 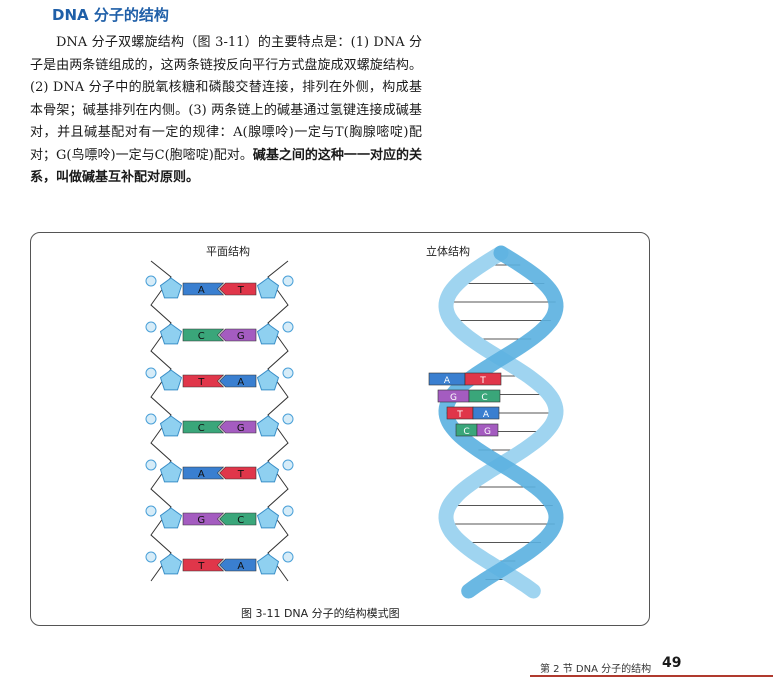 What do you see at coordinates (240, 520) in the screenshot?
I see `base-right-letter: C` at bounding box center [240, 520].